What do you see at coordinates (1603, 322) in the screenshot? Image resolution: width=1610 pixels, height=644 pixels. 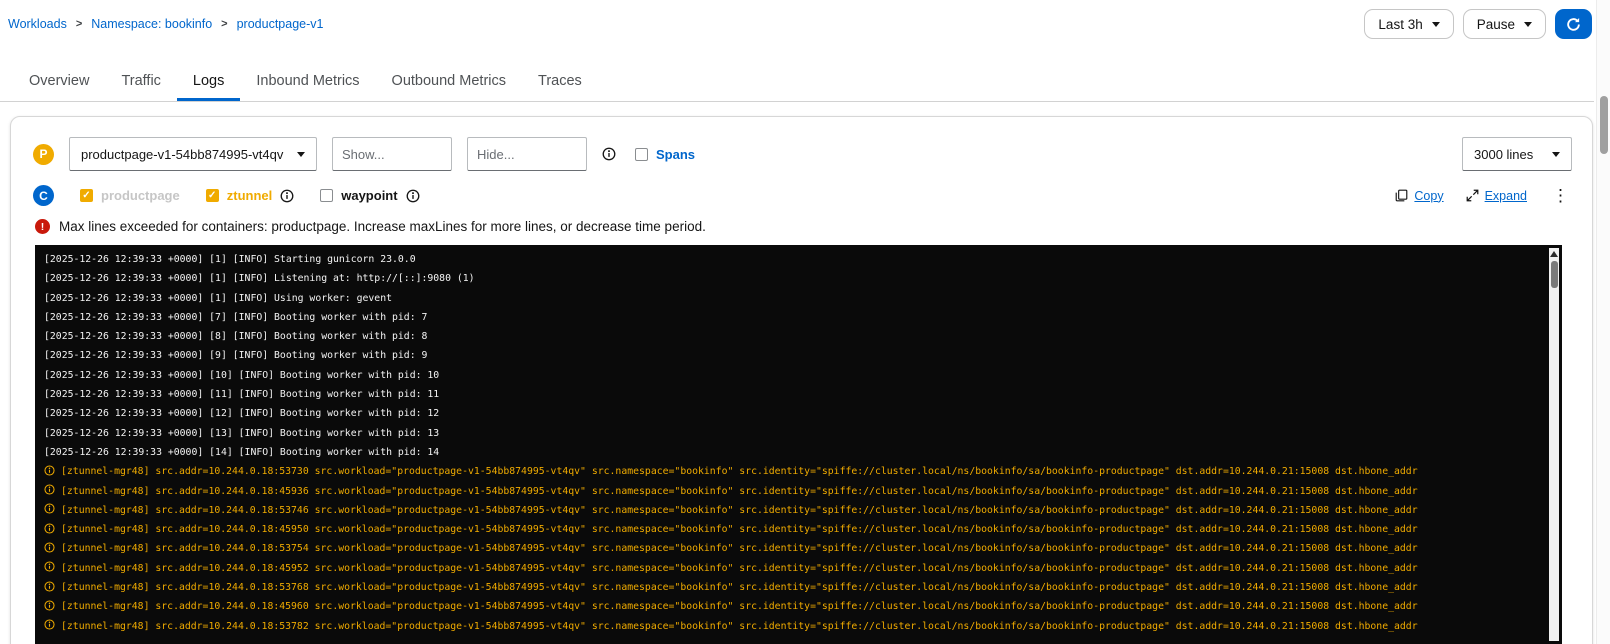 I see `page-scrollbar` at bounding box center [1603, 322].